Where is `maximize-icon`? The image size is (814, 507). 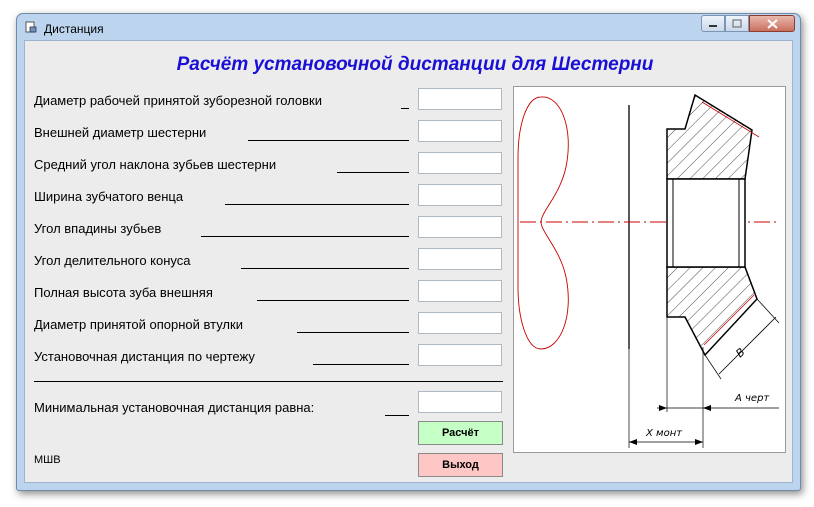
maximize-icon is located at coordinates (737, 23).